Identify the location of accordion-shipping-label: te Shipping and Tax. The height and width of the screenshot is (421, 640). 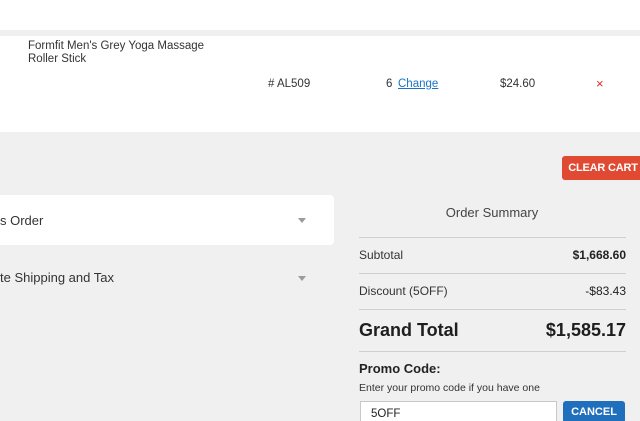
(57, 277).